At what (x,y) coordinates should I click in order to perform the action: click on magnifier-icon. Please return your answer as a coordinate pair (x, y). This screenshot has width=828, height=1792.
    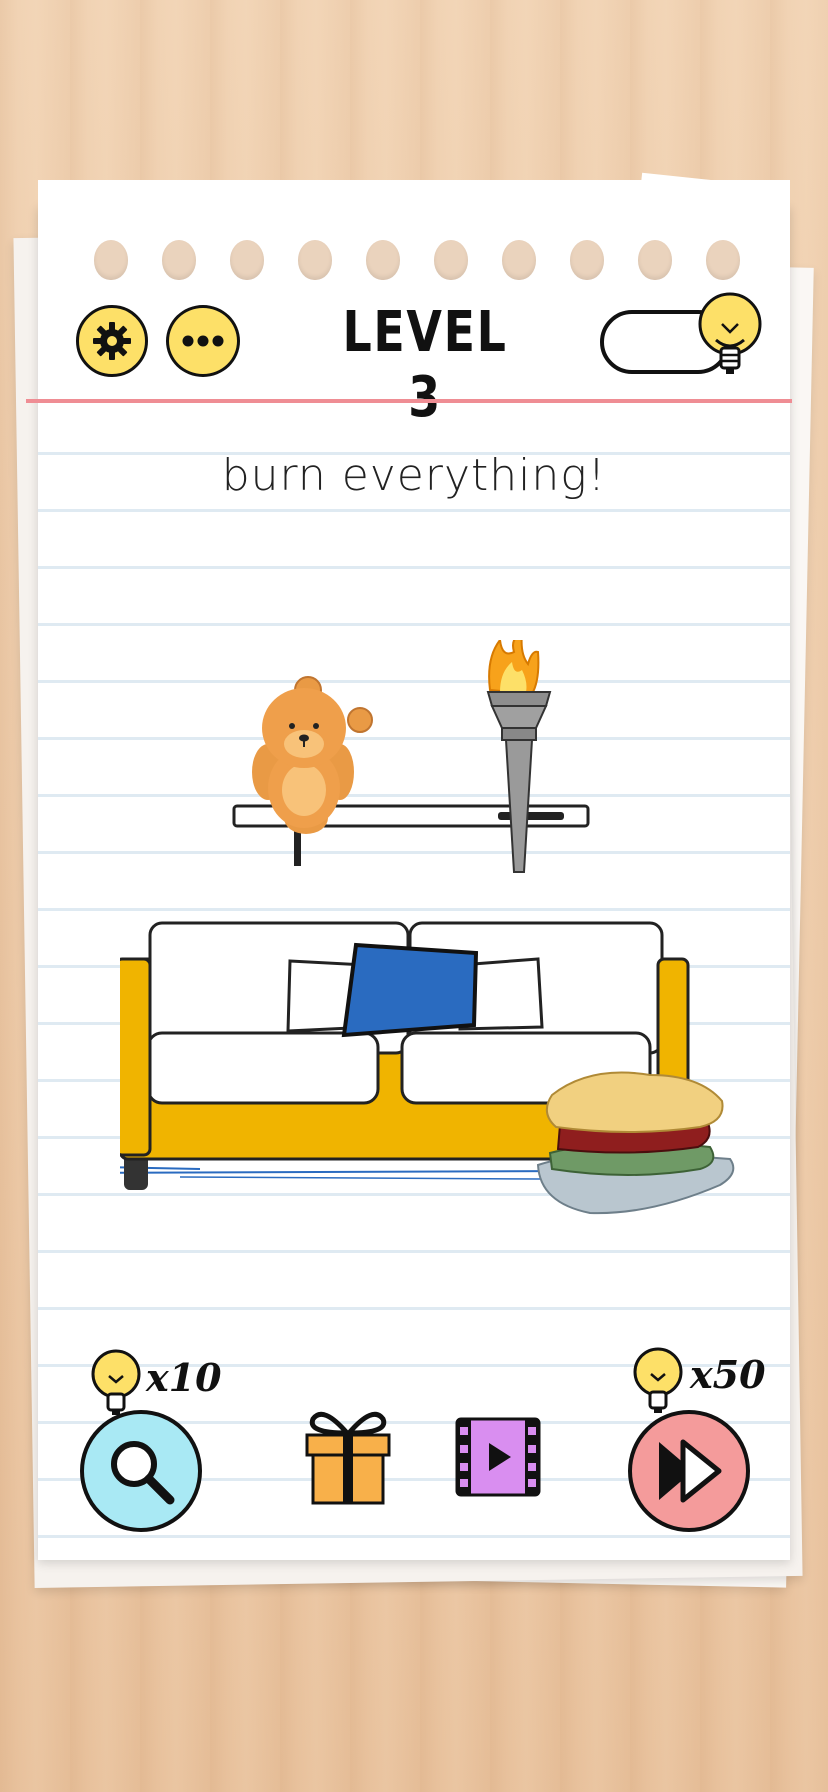
    Looking at the image, I should click on (143, 1473).